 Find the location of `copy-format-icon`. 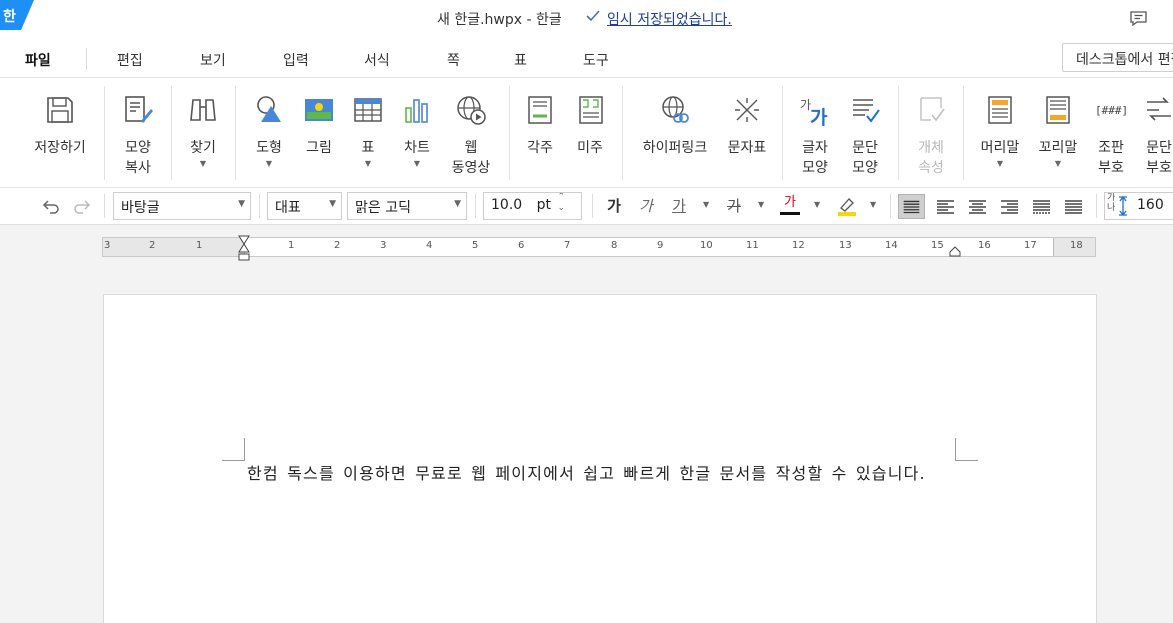

copy-format-icon is located at coordinates (139, 109).